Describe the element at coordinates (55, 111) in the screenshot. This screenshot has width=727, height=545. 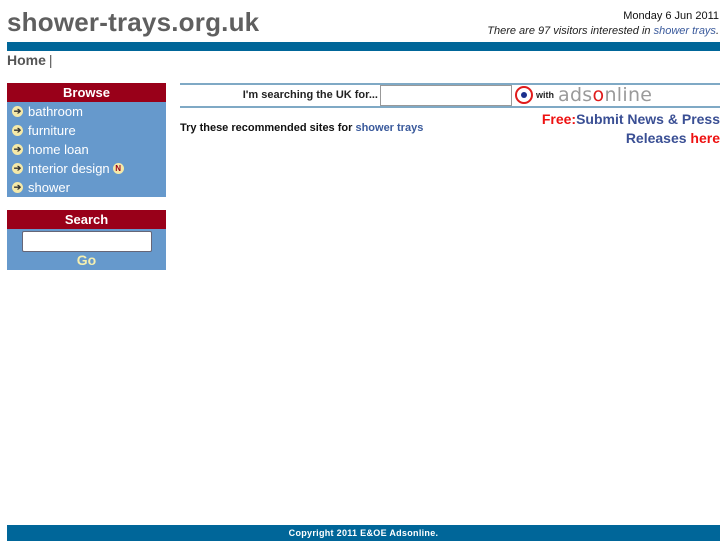
I see `browse-link: bathroom` at that location.